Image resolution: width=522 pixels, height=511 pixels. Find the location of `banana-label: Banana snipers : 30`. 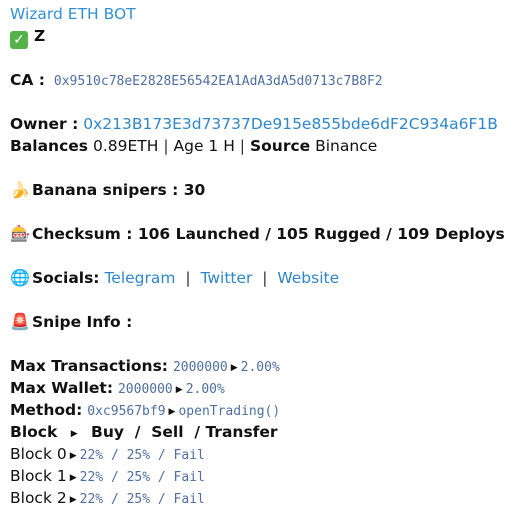

banana-label: Banana snipers : 30 is located at coordinates (119, 190).